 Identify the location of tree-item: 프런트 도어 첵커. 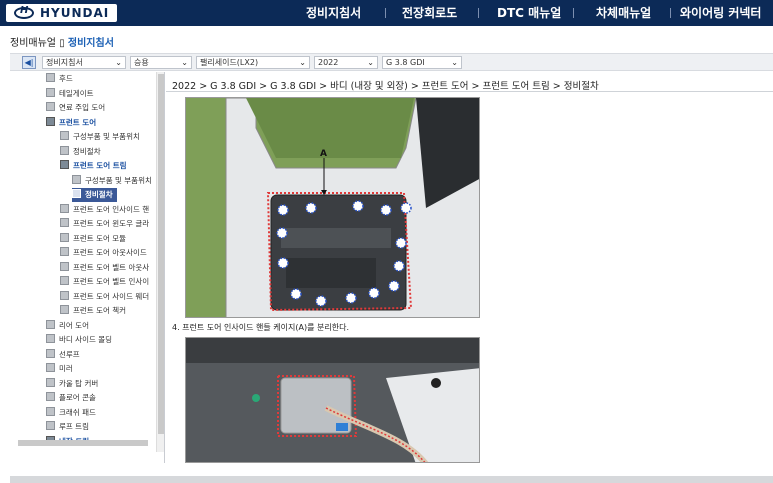
(93, 311).